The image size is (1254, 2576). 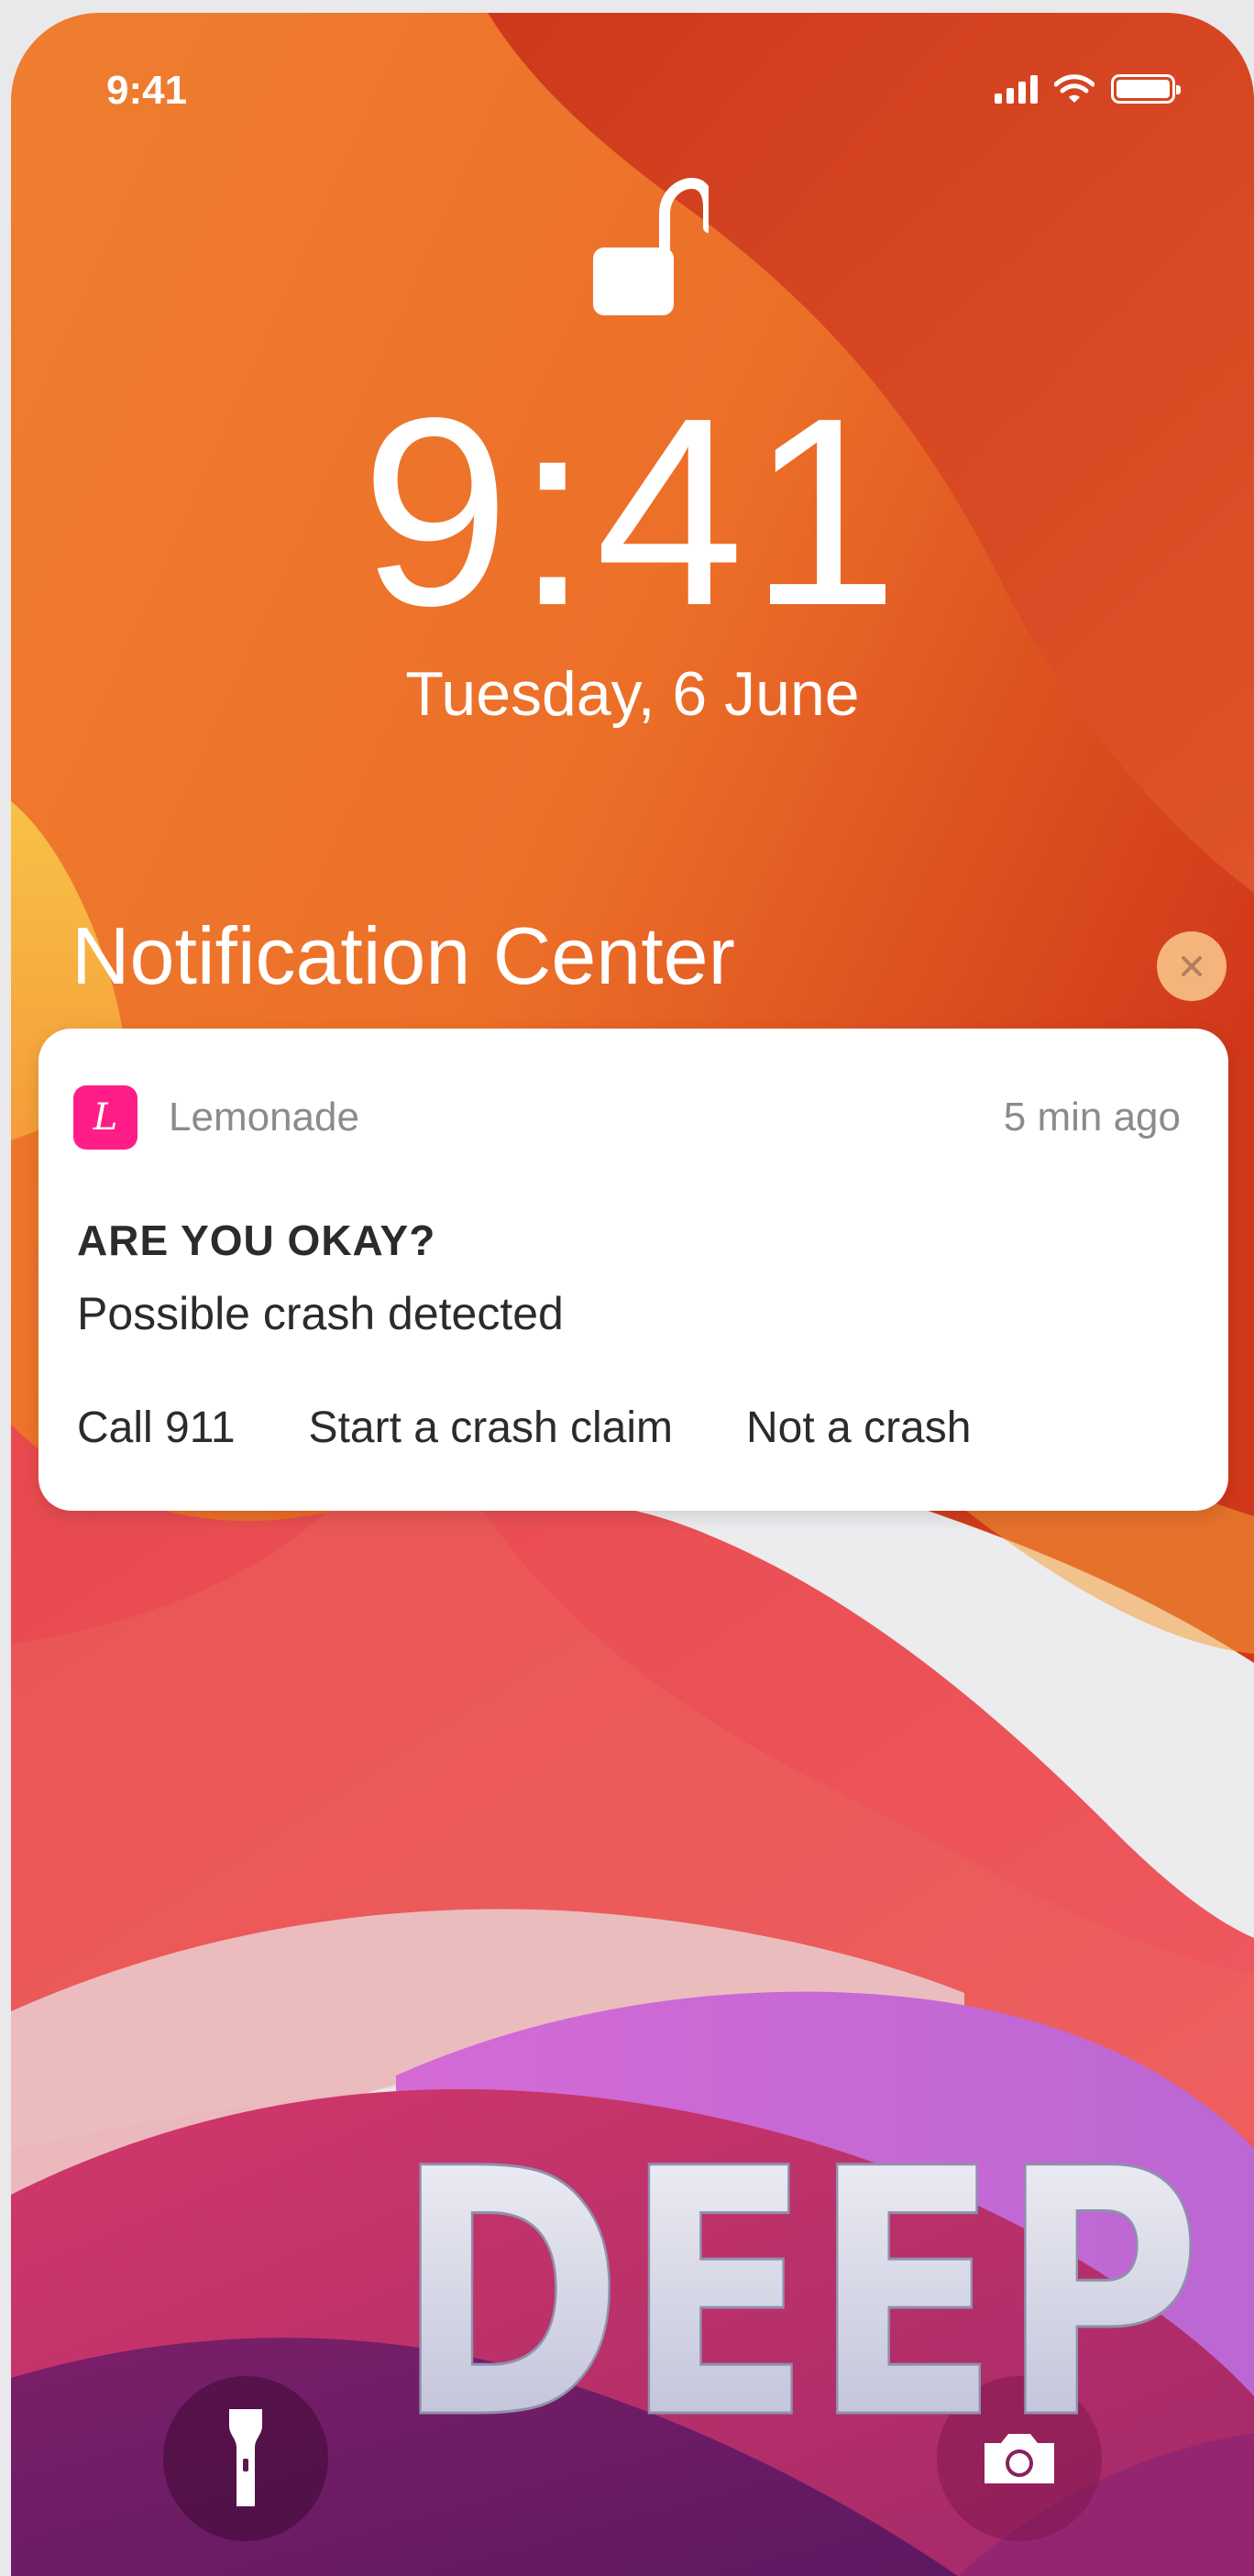 I want to click on battery-level, so click(x=1143, y=89).